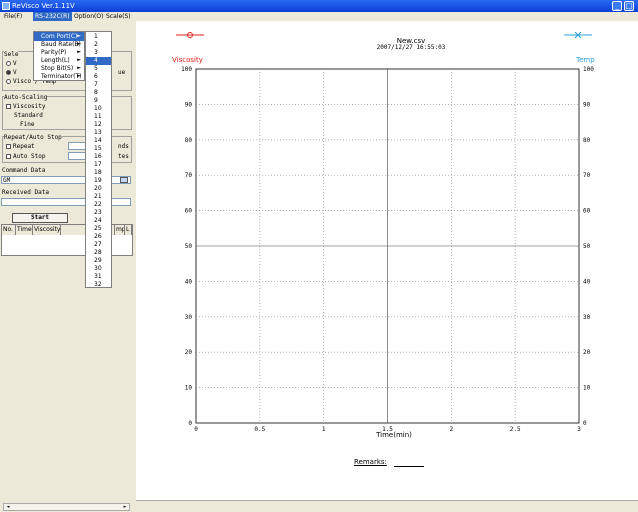  What do you see at coordinates (98, 101) in the screenshot?
I see `port-item: 9` at bounding box center [98, 101].